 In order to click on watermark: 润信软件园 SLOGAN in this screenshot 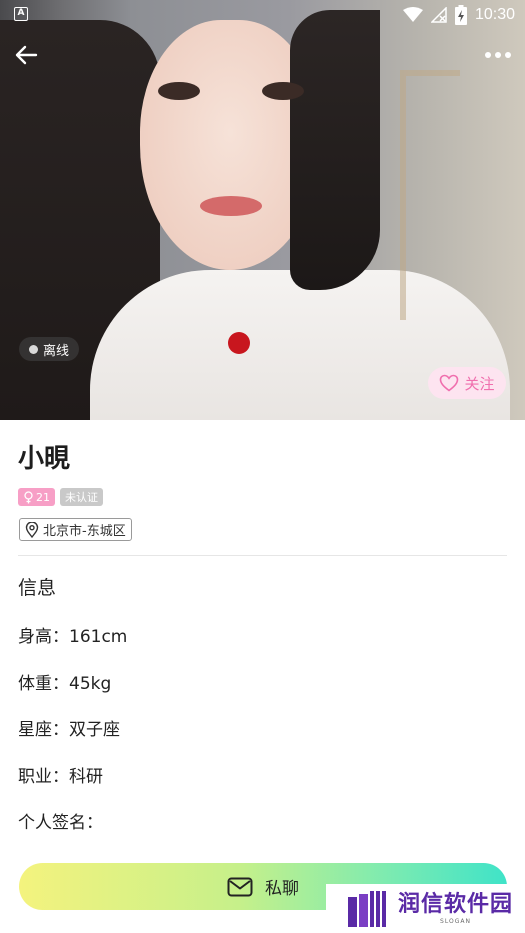, I will do `click(425, 908)`.